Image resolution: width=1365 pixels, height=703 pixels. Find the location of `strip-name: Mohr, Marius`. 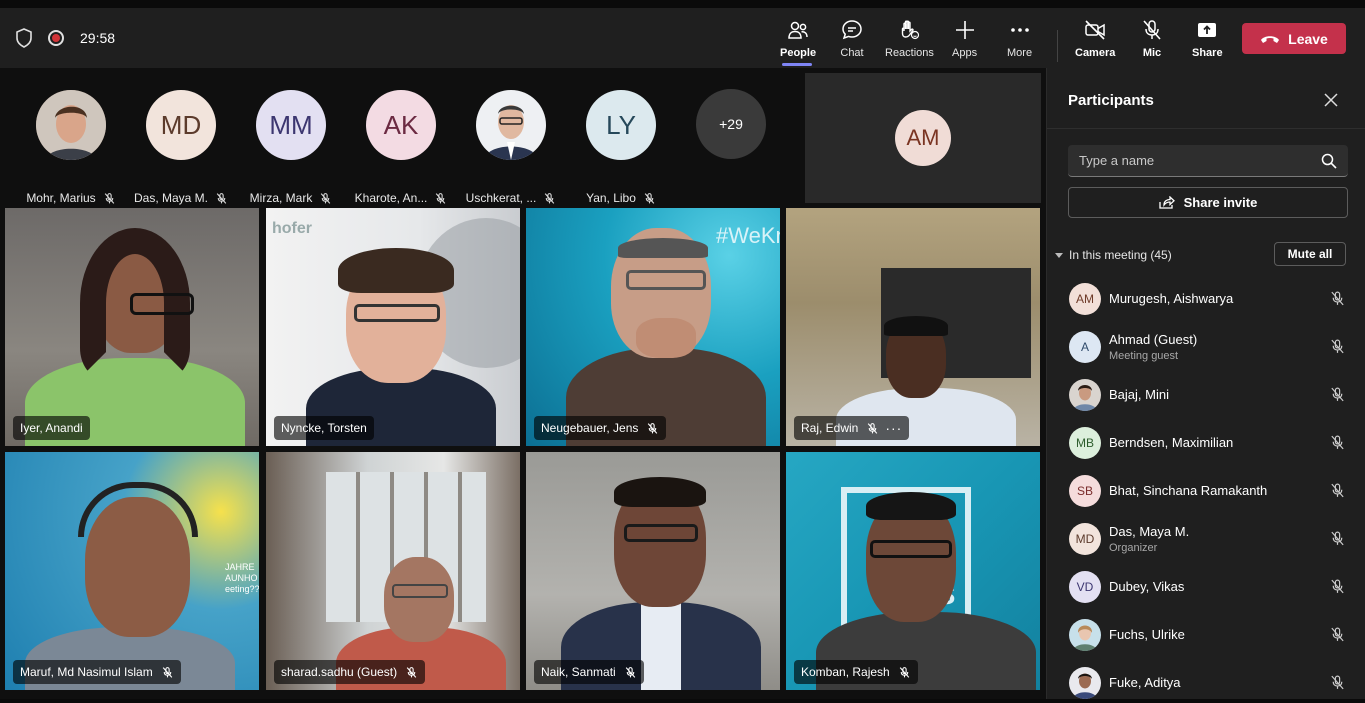

strip-name: Mohr, Marius is located at coordinates (71, 198).